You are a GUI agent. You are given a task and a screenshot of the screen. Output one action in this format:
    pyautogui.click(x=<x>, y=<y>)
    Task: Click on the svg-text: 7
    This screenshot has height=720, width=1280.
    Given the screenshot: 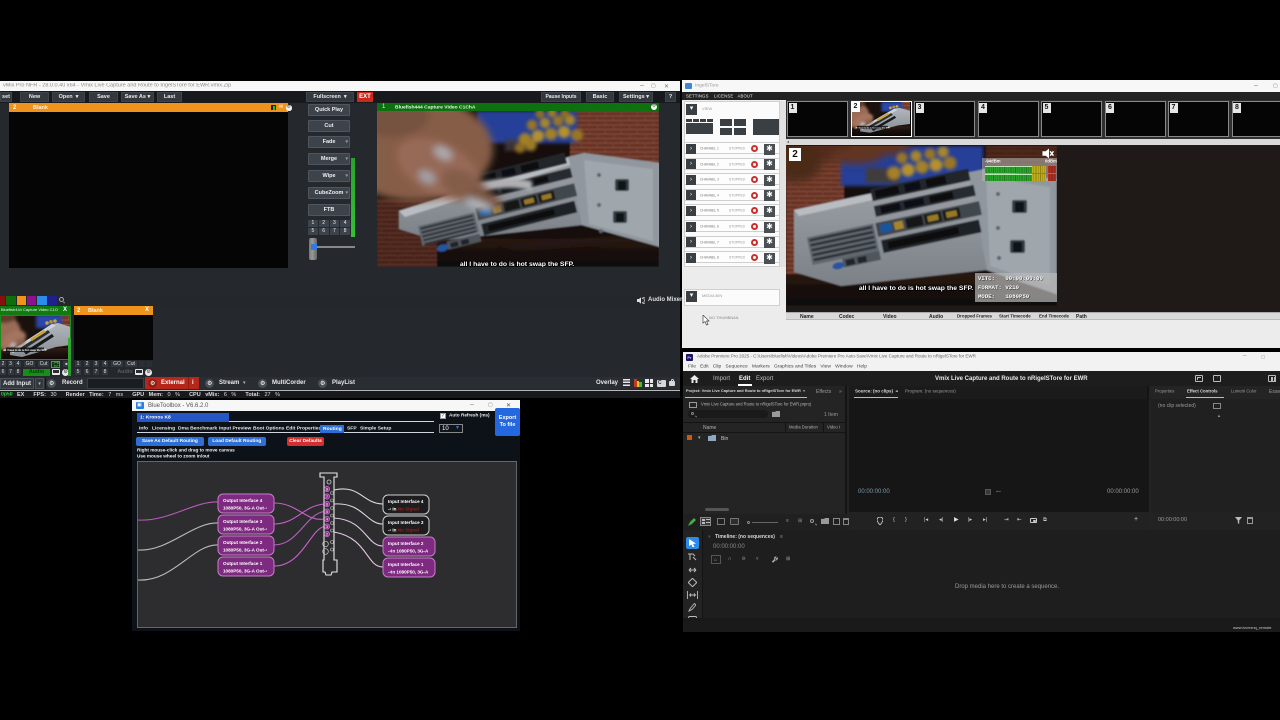 What is the action you would take?
    pyautogui.click(x=327, y=497)
    